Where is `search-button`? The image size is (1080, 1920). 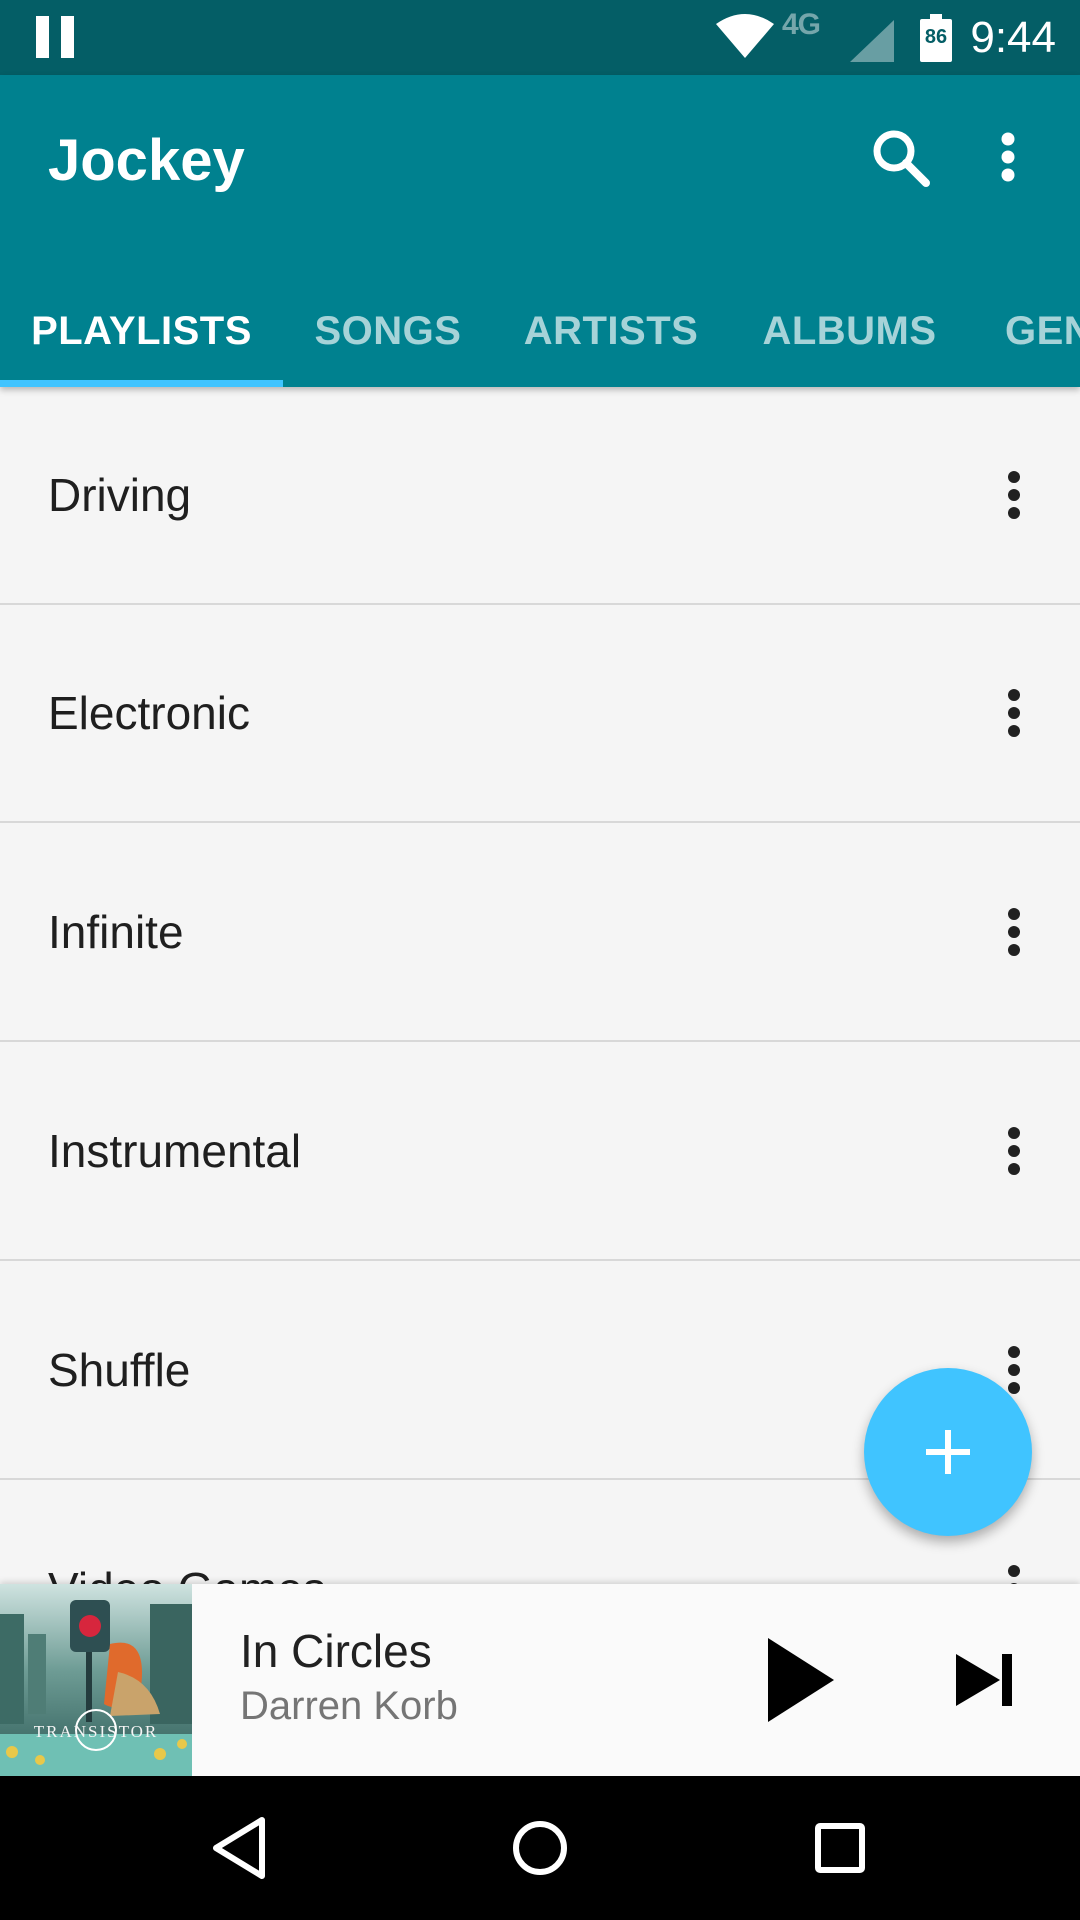
search-button is located at coordinates (900, 159).